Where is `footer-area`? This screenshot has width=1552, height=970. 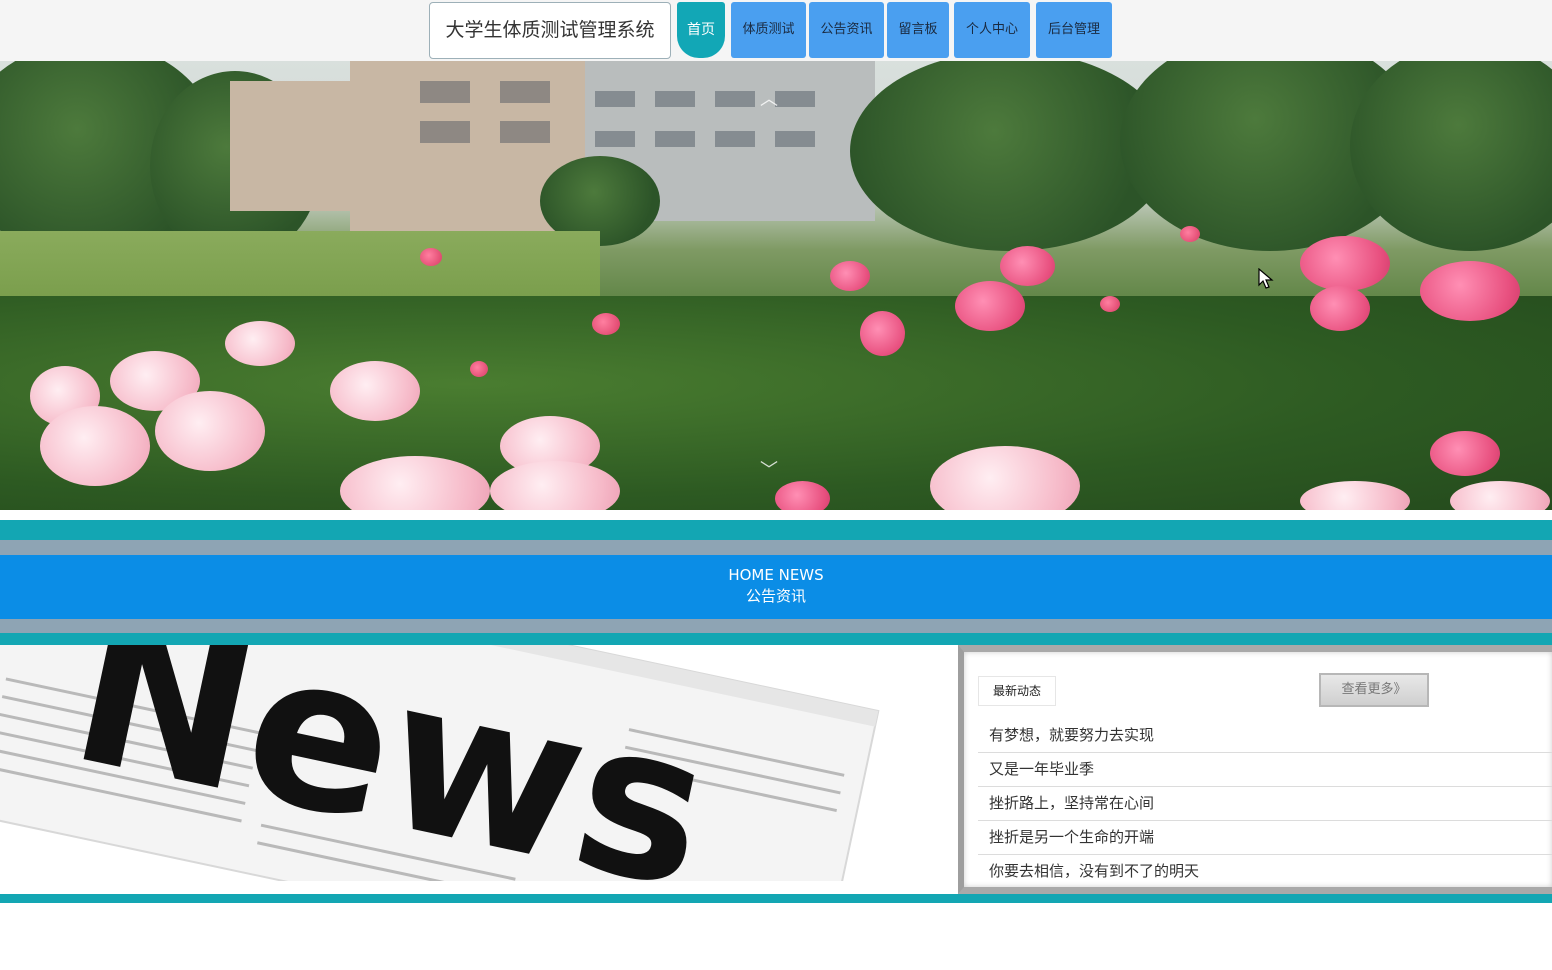 footer-area is located at coordinates (776, 936).